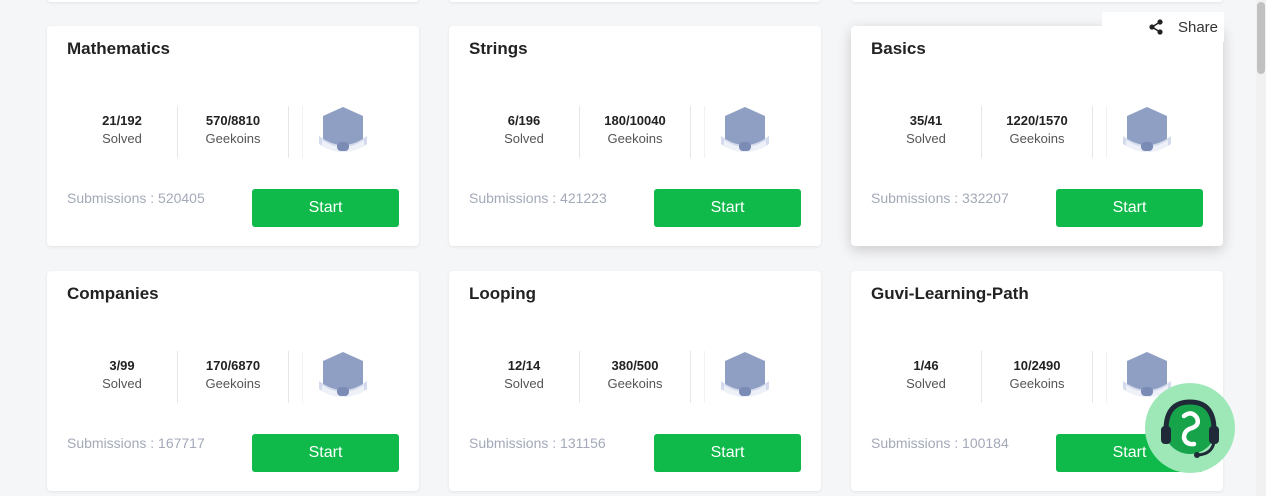  Describe the element at coordinates (926, 120) in the screenshot. I see `solved-count: 35/41` at that location.